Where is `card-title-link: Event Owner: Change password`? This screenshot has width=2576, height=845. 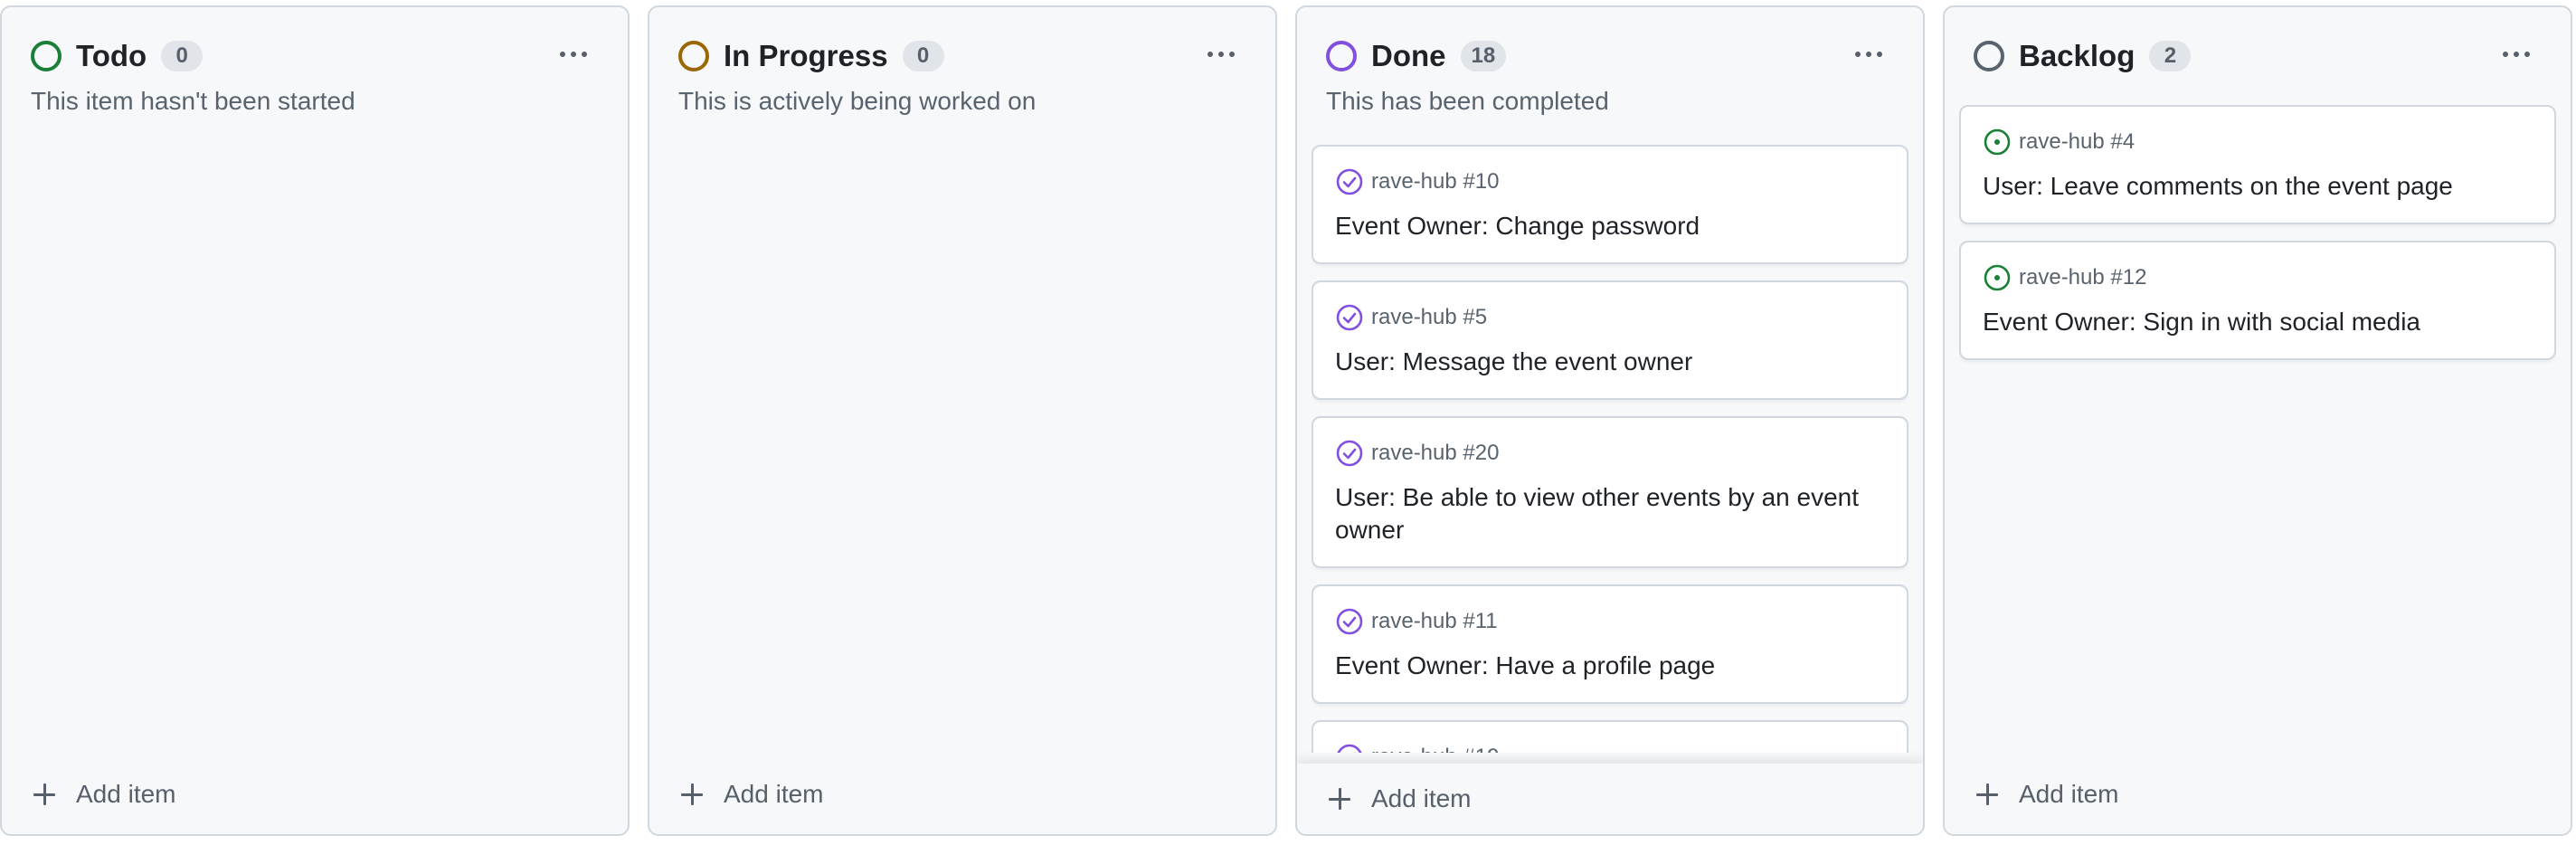 card-title-link: Event Owner: Change password is located at coordinates (1610, 226).